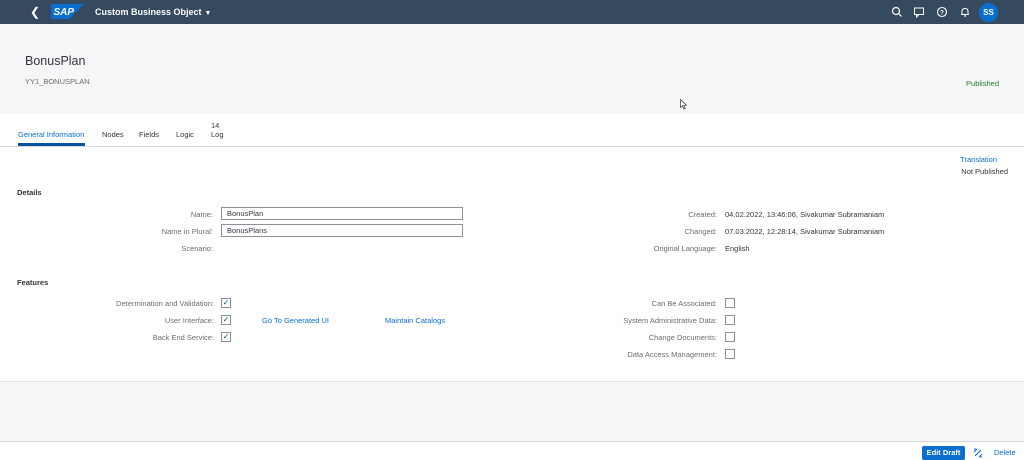 Image resolution: width=1024 pixels, height=460 pixels. I want to click on determination-validation-checkbox: ✓, so click(226, 303).